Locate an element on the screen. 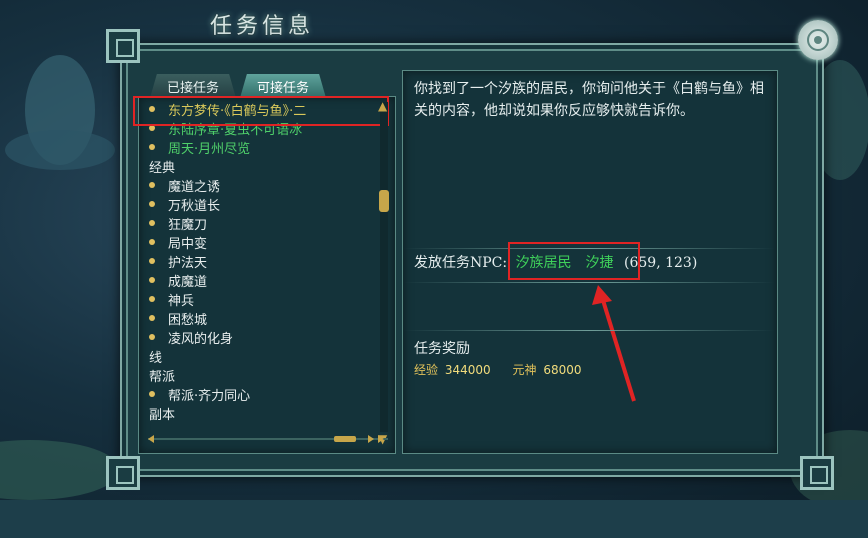 The width and height of the screenshot is (868, 538). quest-list-item: 局中变 is located at coordinates (175, 242).